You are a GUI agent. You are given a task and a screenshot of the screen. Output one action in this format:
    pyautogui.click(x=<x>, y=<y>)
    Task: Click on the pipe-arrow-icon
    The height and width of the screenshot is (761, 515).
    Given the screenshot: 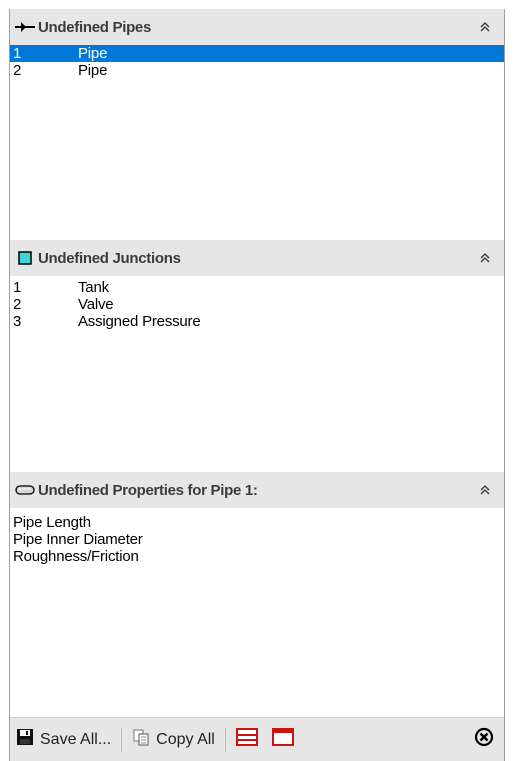 What is the action you would take?
    pyautogui.click(x=25, y=27)
    